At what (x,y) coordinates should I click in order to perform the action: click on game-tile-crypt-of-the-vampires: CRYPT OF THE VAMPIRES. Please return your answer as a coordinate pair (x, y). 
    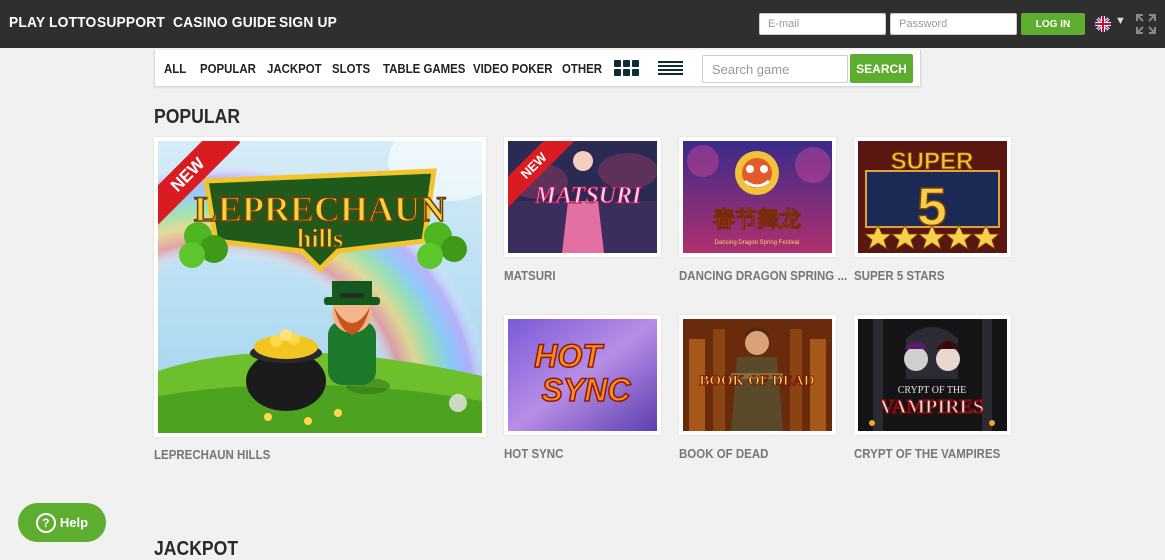
    Looking at the image, I should click on (932, 375).